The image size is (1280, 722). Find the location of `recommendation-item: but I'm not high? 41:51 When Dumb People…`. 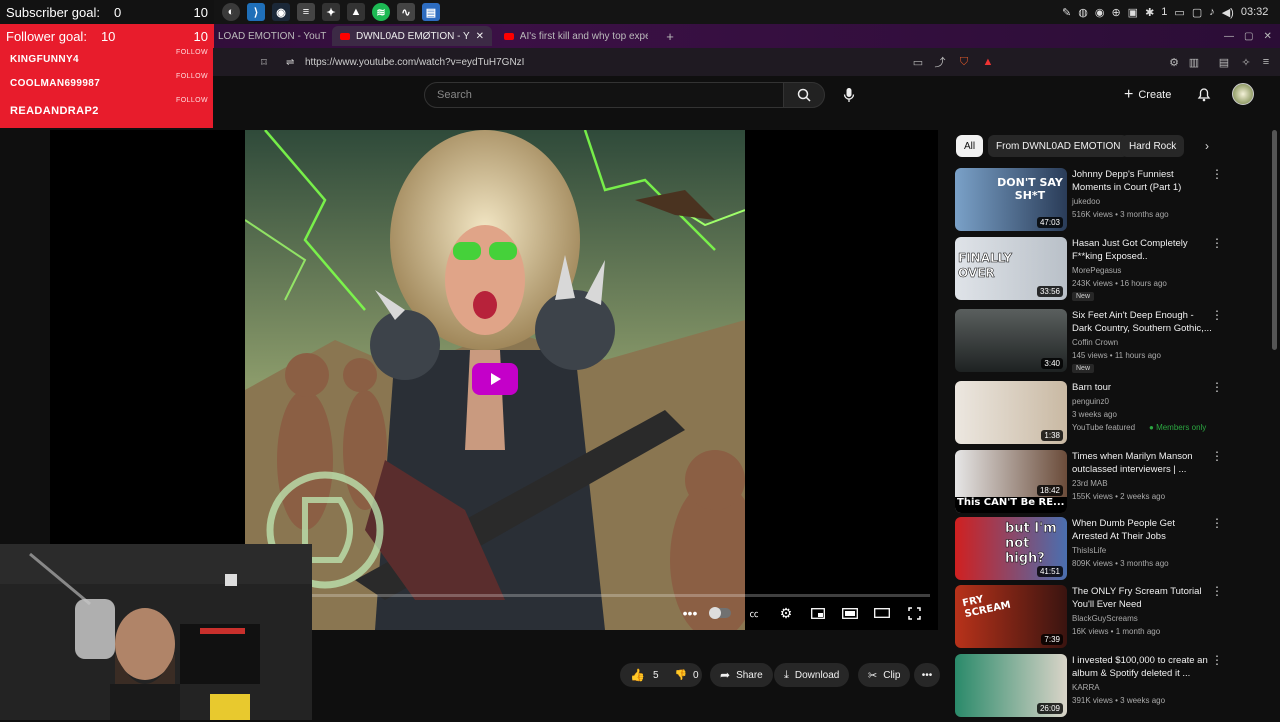

recommendation-item: but I'm not high? 41:51 When Dumb People… is located at coordinates (1090, 551).